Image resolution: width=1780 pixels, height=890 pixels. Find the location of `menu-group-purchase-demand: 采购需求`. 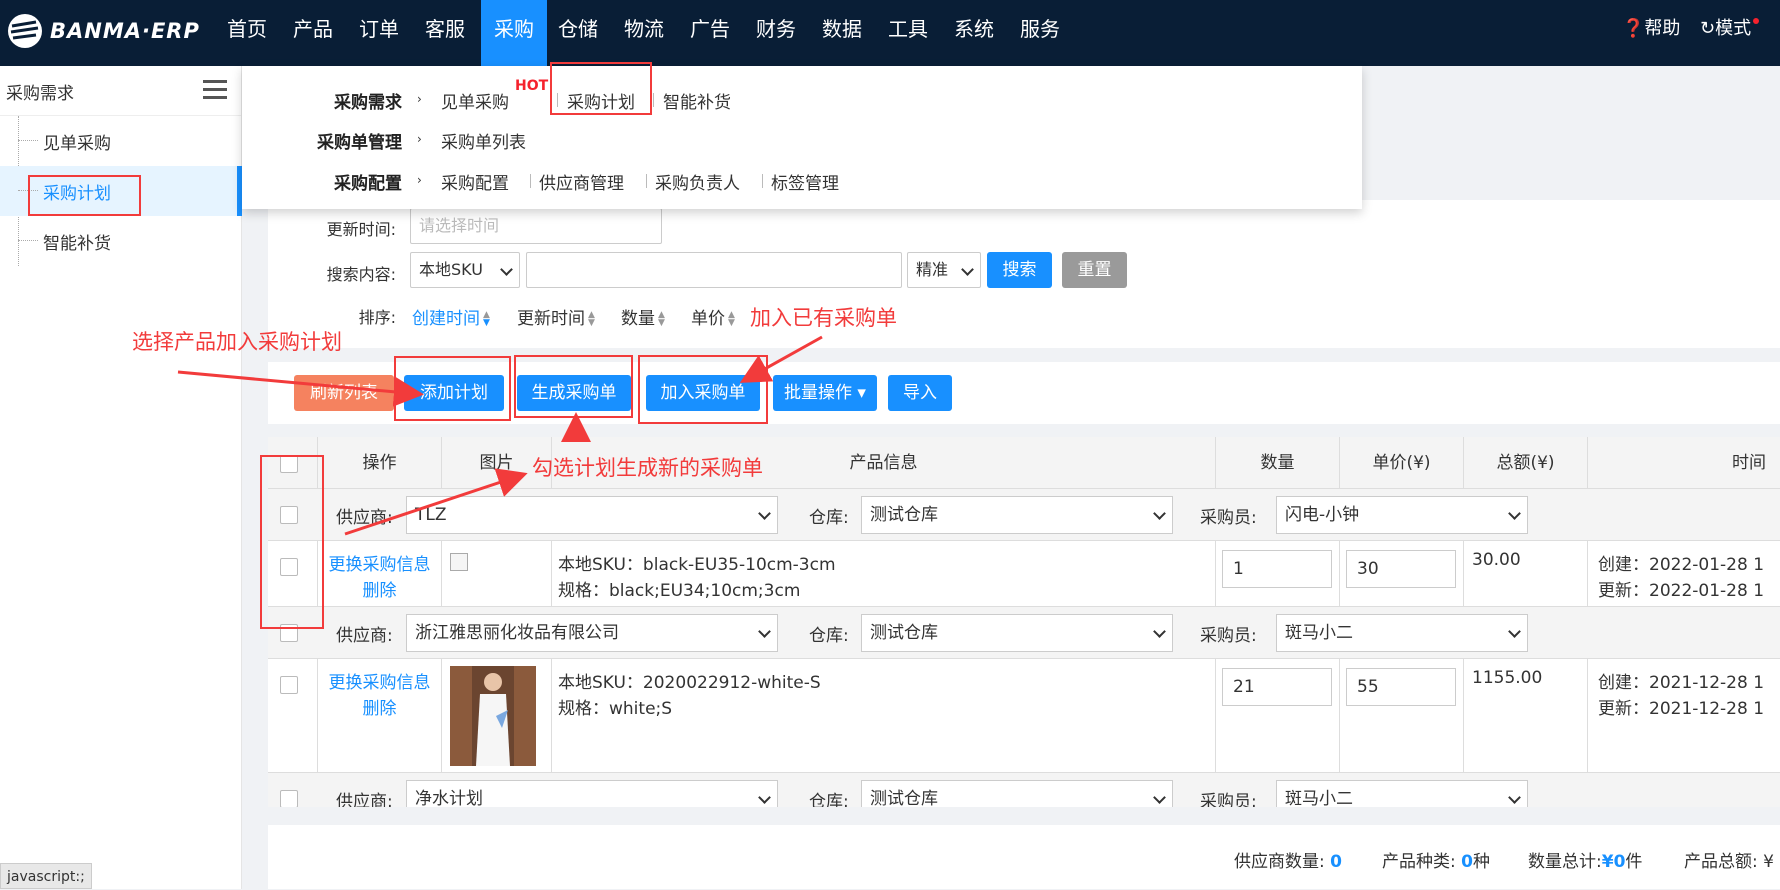

menu-group-purchase-demand: 采购需求 is located at coordinates (368, 103).